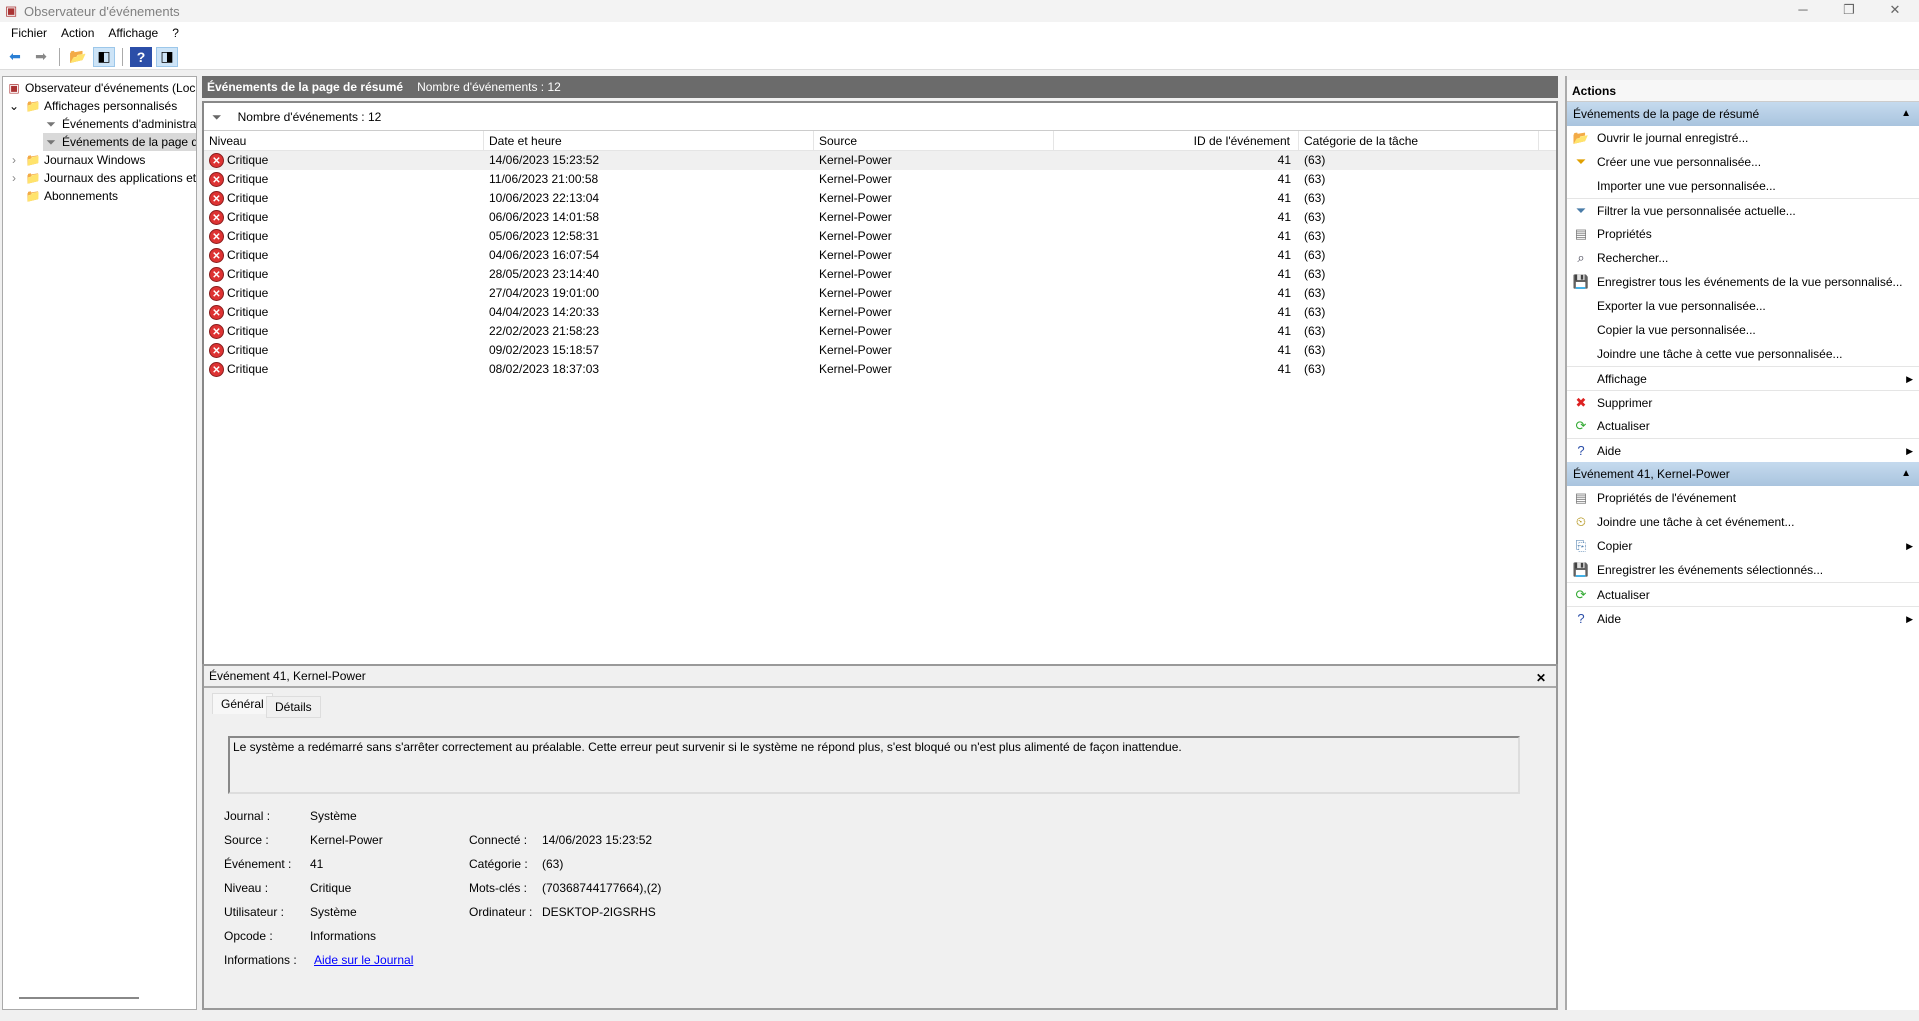 The width and height of the screenshot is (1919, 1021). I want to click on cell-source: Kernel-Power, so click(855, 179).